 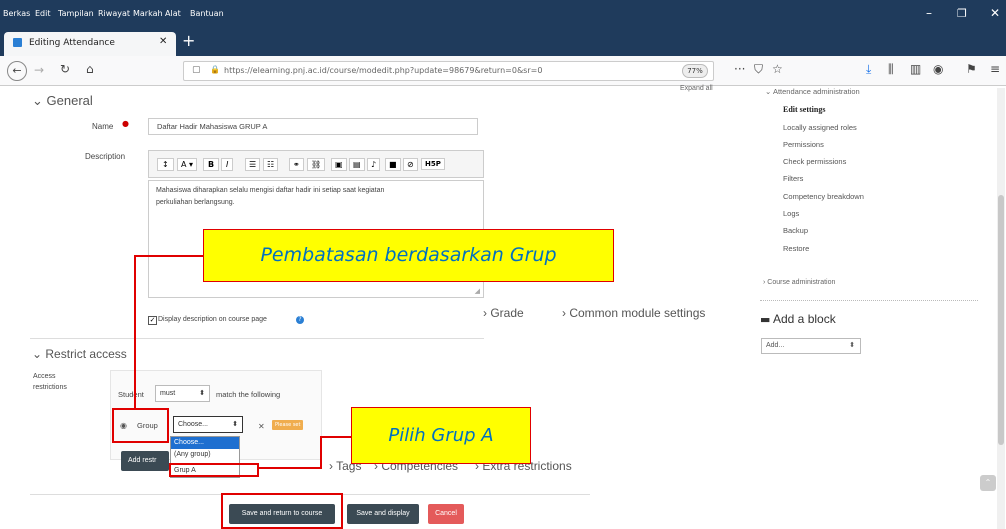 What do you see at coordinates (791, 213) in the screenshot?
I see `sidebar-logs: Logs` at bounding box center [791, 213].